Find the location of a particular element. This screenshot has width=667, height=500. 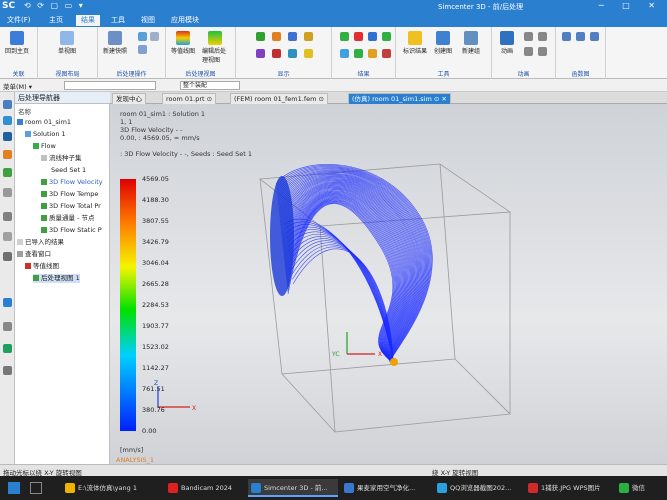

new-snapshot-button: 新建快照 is located at coordinates (115, 43).